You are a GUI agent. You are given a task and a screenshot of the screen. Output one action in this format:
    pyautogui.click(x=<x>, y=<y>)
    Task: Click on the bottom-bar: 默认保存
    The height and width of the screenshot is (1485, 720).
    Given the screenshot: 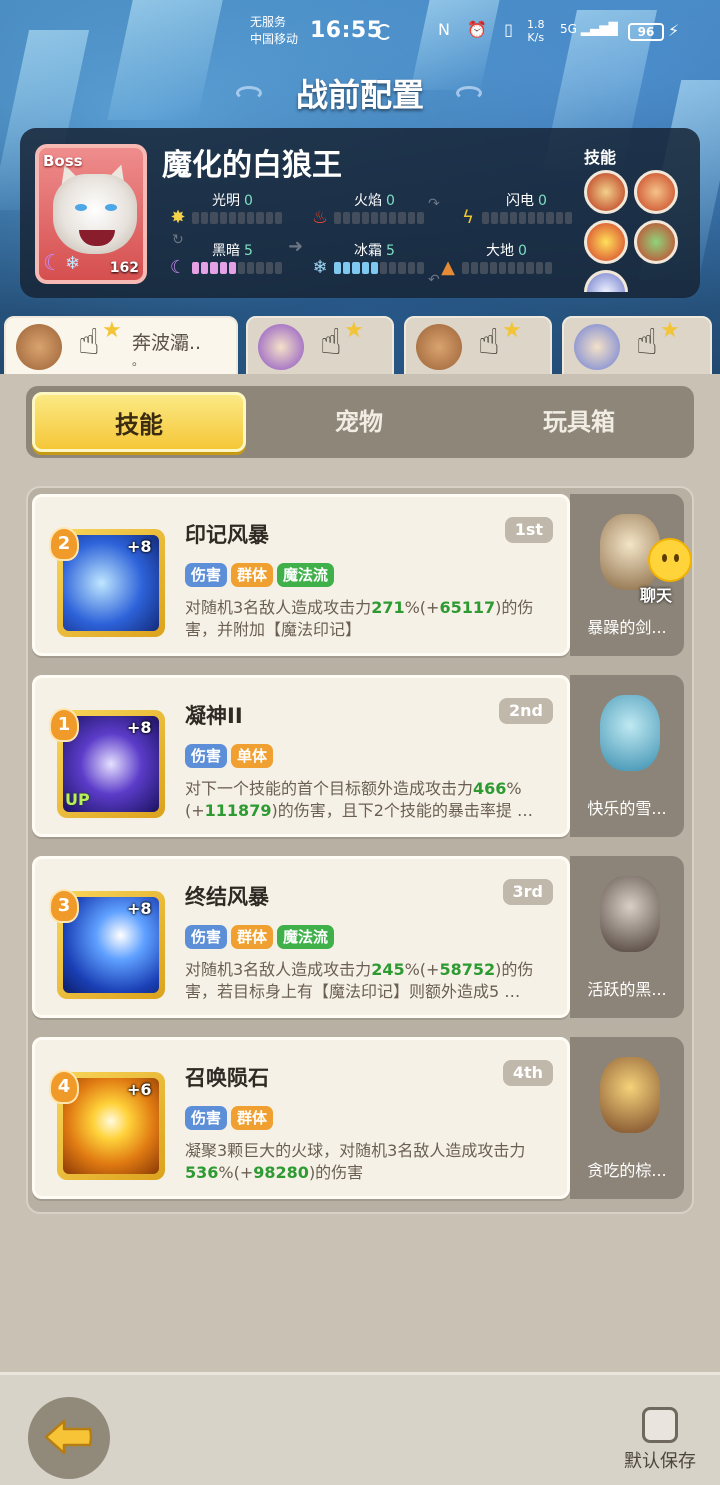 What is the action you would take?
    pyautogui.click(x=360, y=1428)
    